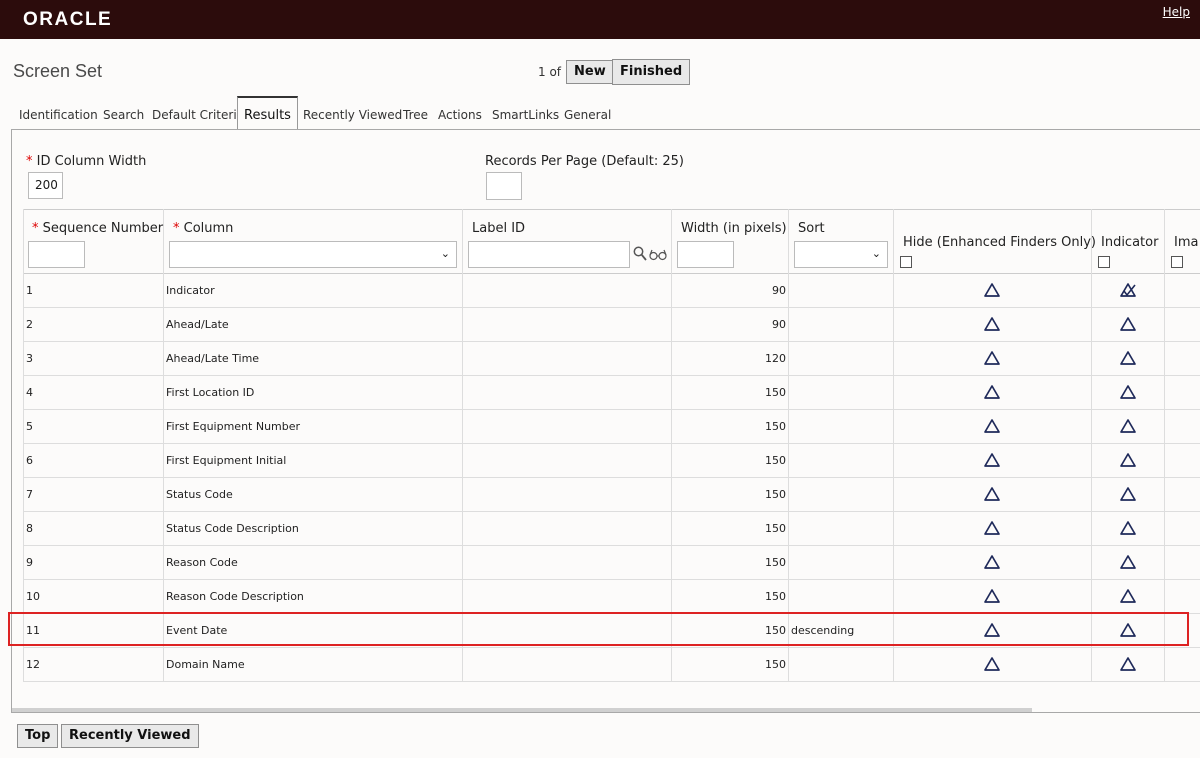  I want to click on table-row: 4 First Location ID 150, so click(611, 392).